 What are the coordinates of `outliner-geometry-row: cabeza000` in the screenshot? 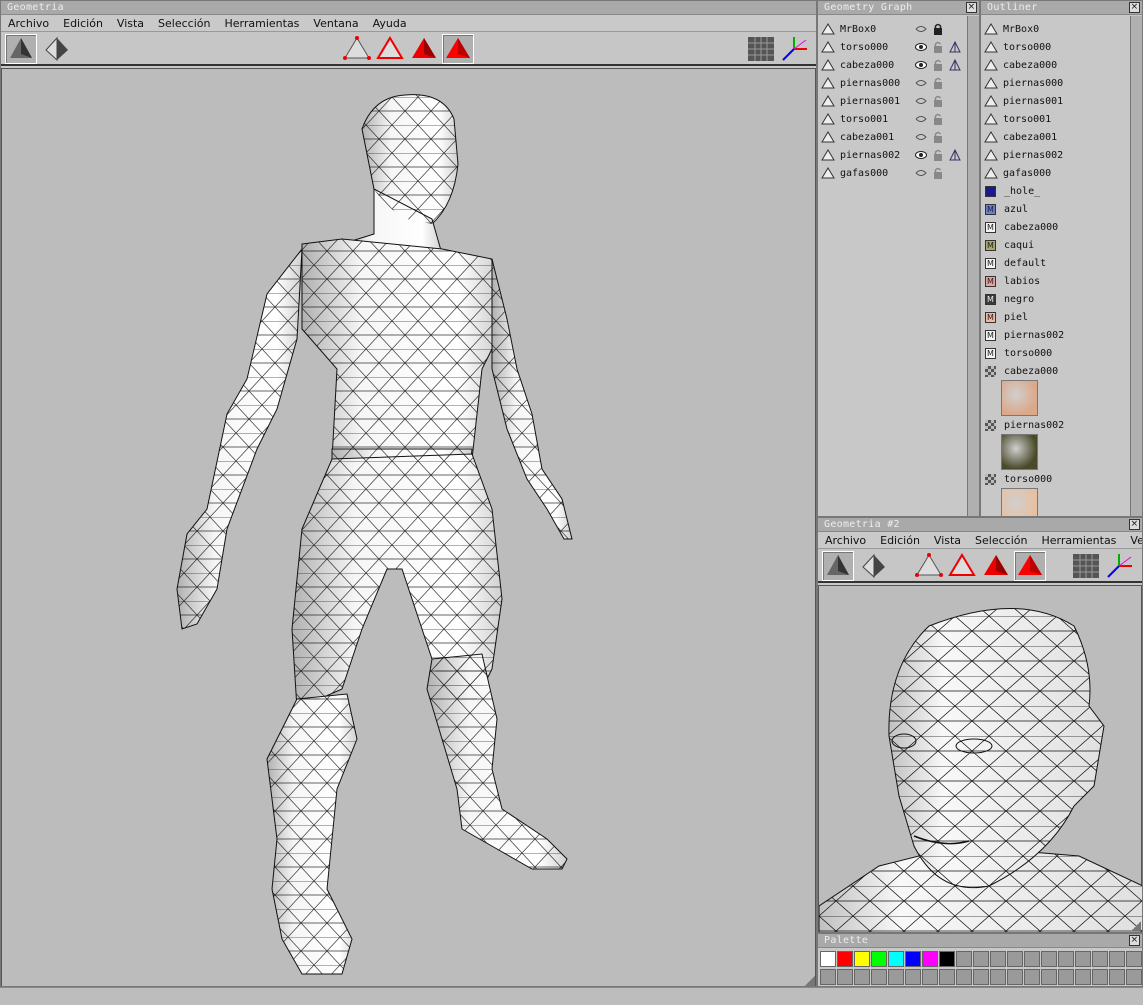 It's located at (1055, 65).